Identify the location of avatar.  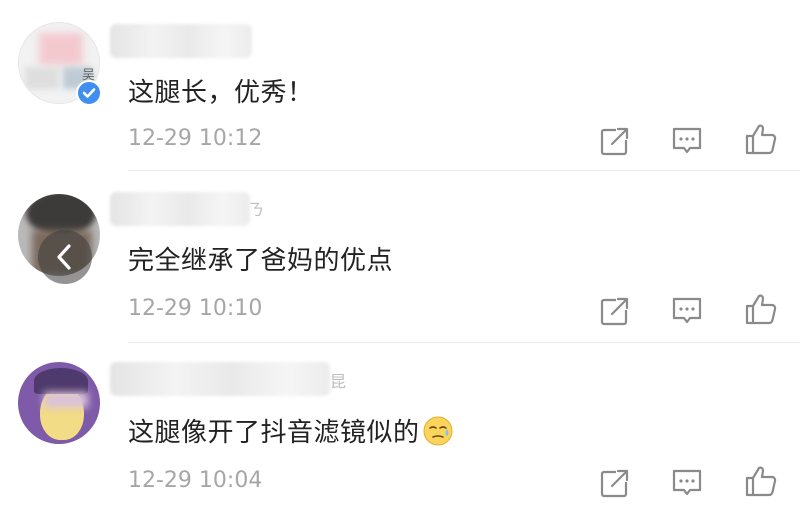
(59, 403).